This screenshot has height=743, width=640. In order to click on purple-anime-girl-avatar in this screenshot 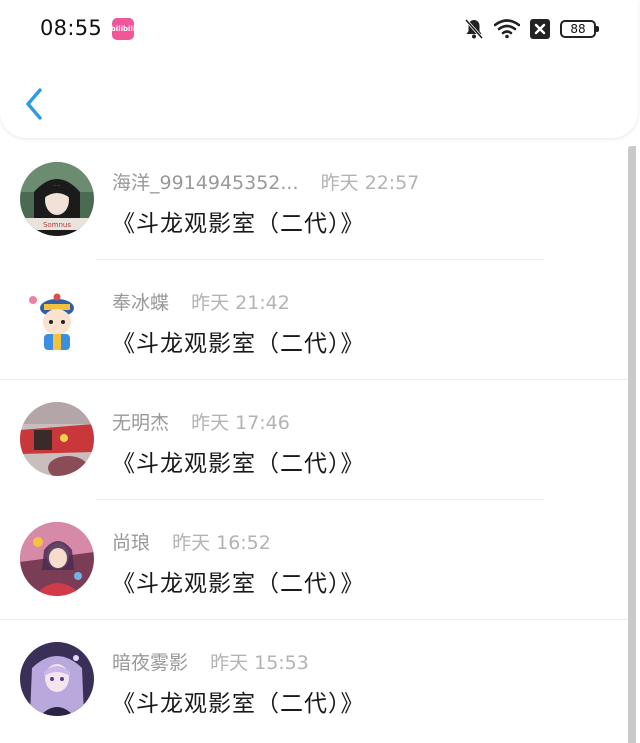, I will do `click(57, 679)`.